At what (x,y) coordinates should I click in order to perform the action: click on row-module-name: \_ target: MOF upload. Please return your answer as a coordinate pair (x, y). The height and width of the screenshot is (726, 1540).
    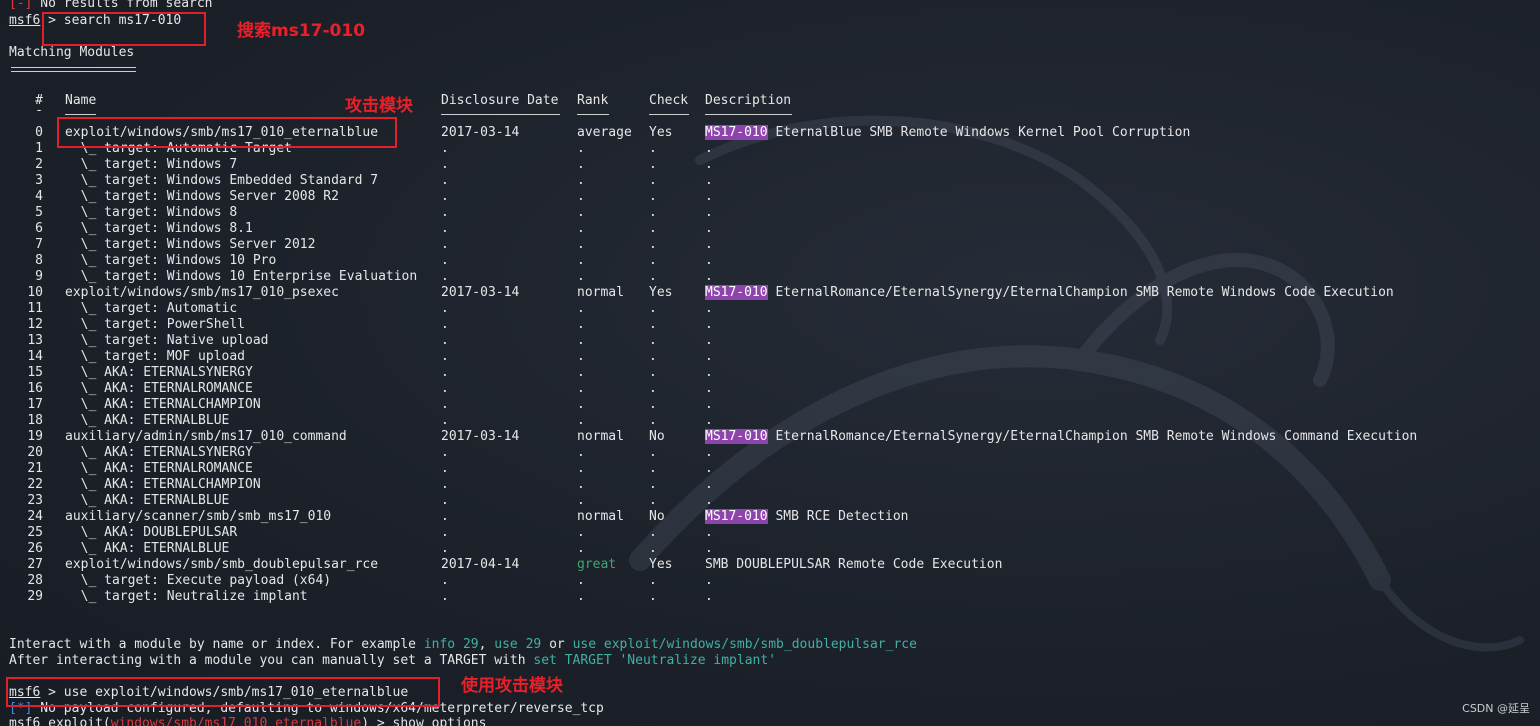
    Looking at the image, I should click on (155, 356).